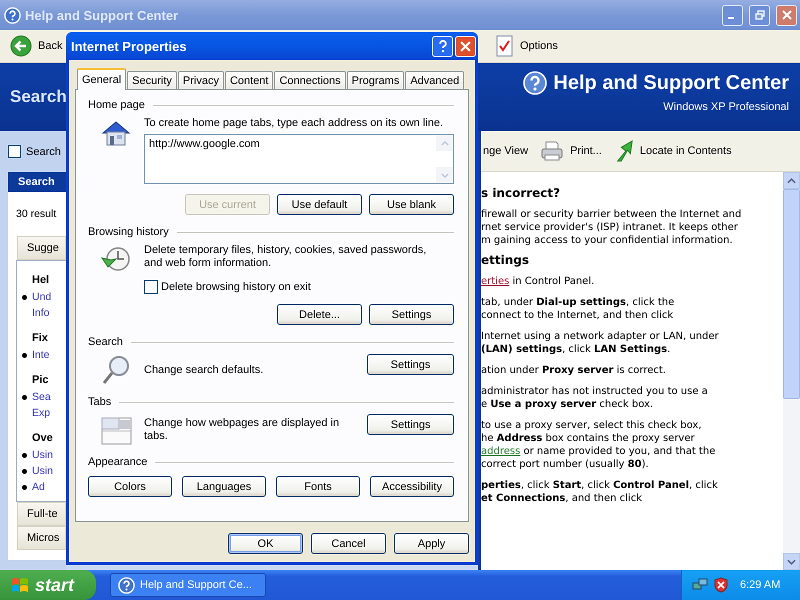 Image resolution: width=800 pixels, height=600 pixels. What do you see at coordinates (431, 543) in the screenshot?
I see `dialog-button: Apply` at bounding box center [431, 543].